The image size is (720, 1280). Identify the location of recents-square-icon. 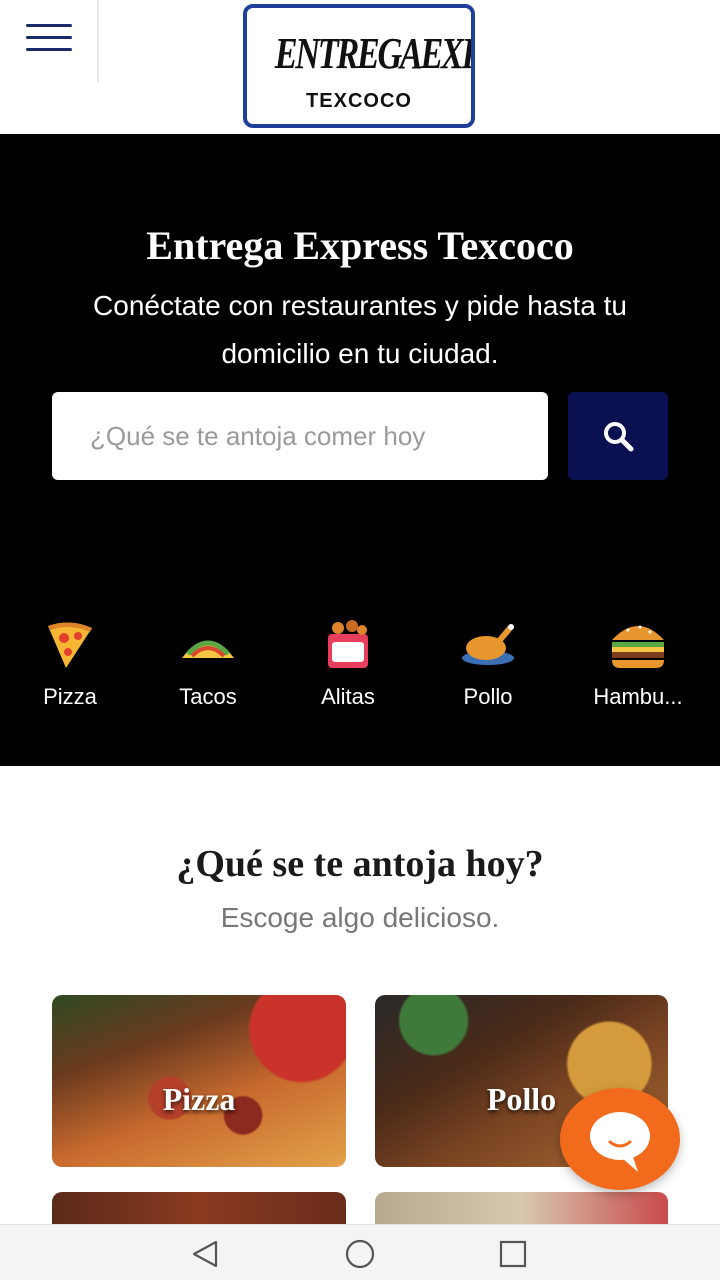
(513, 1254).